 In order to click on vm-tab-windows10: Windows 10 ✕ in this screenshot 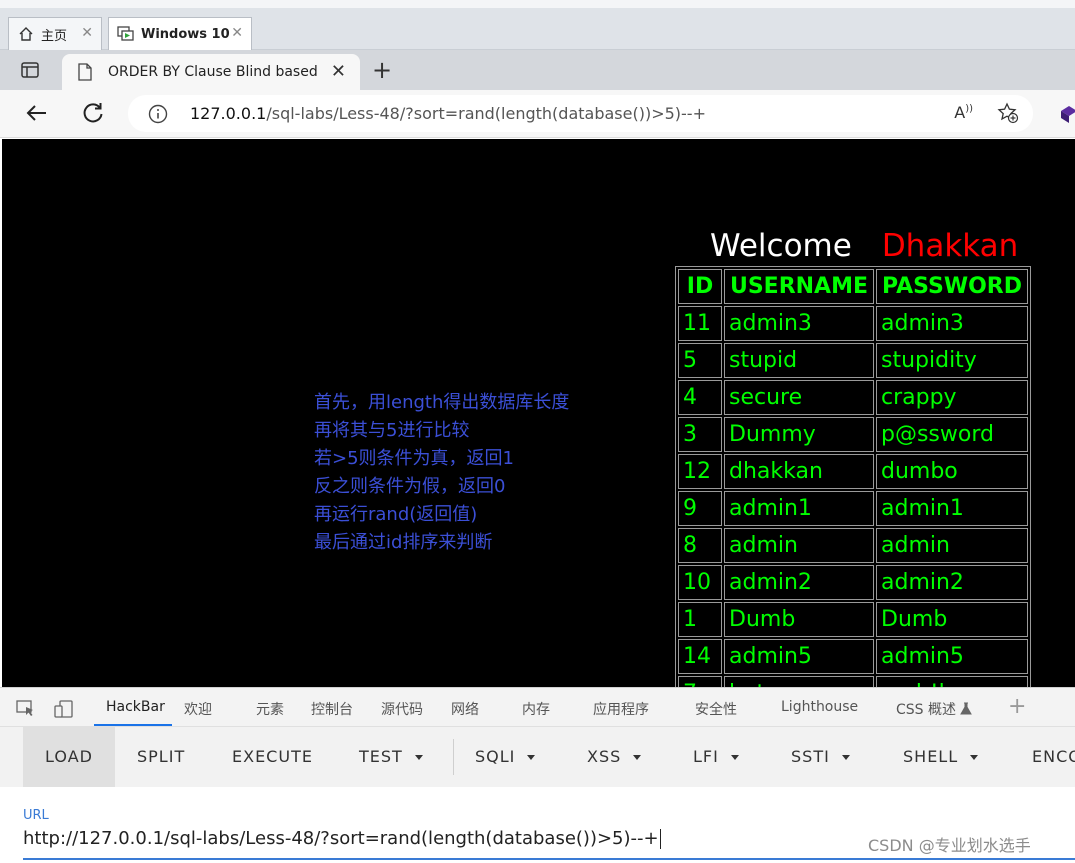, I will do `click(180, 33)`.